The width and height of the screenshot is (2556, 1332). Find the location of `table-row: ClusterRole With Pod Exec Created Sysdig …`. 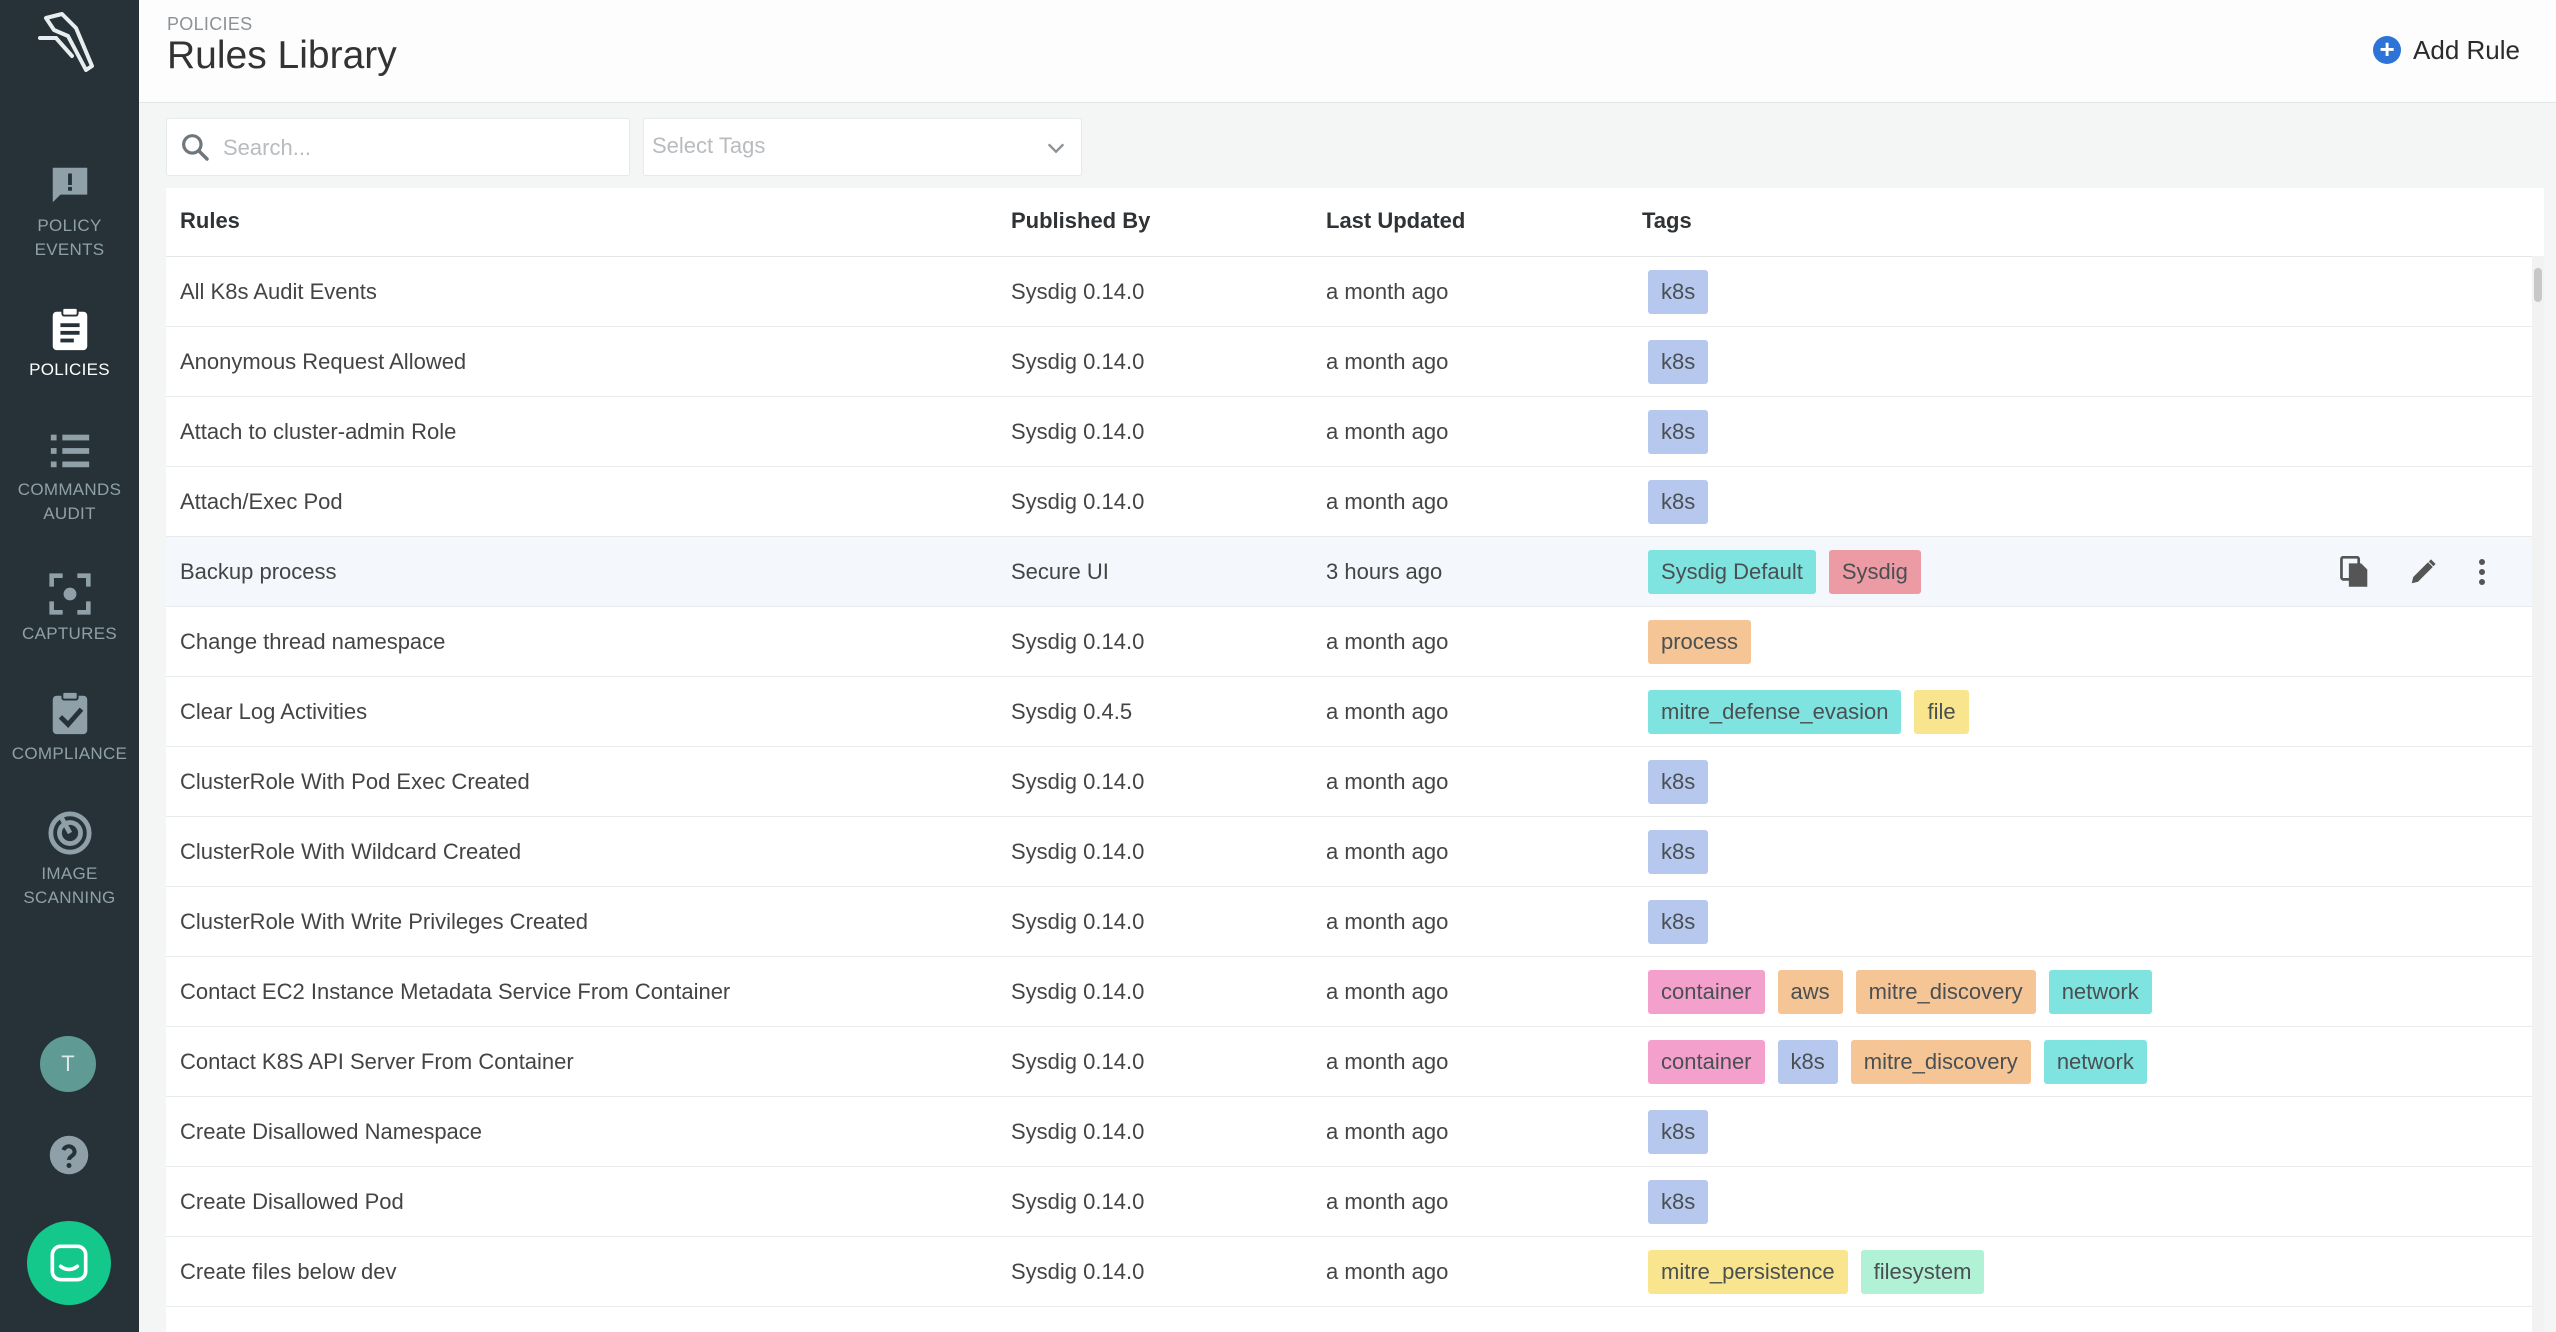

table-row: ClusterRole With Pod Exec Created Sysdig … is located at coordinates (1355, 782).